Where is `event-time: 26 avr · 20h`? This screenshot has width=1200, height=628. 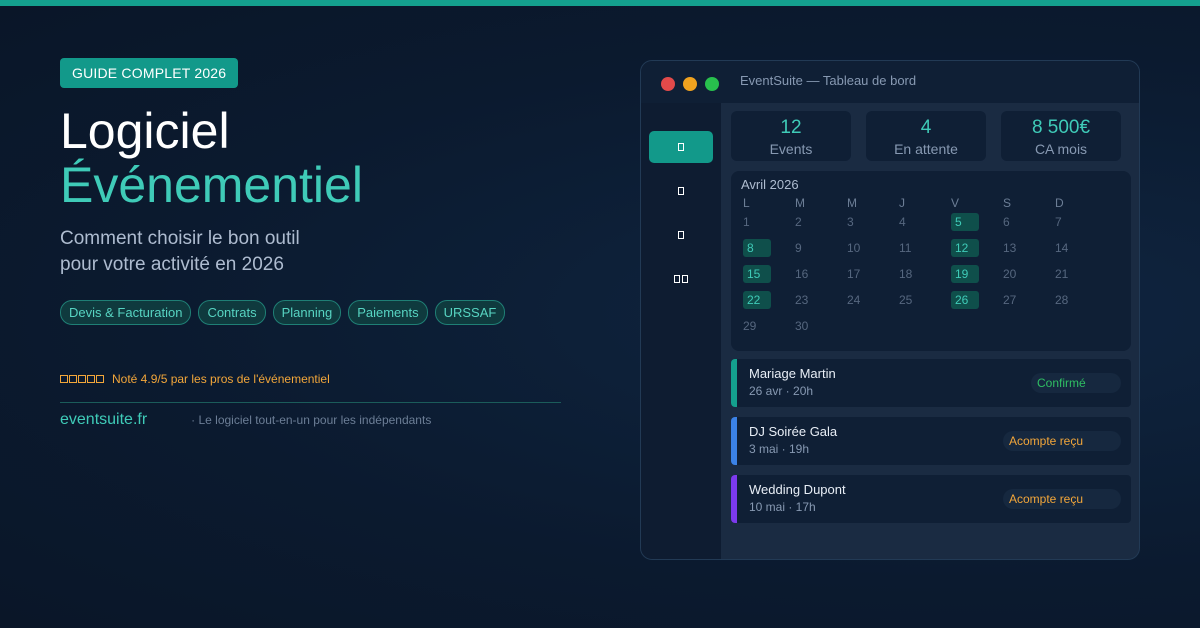
event-time: 26 avr · 20h is located at coordinates (781, 391).